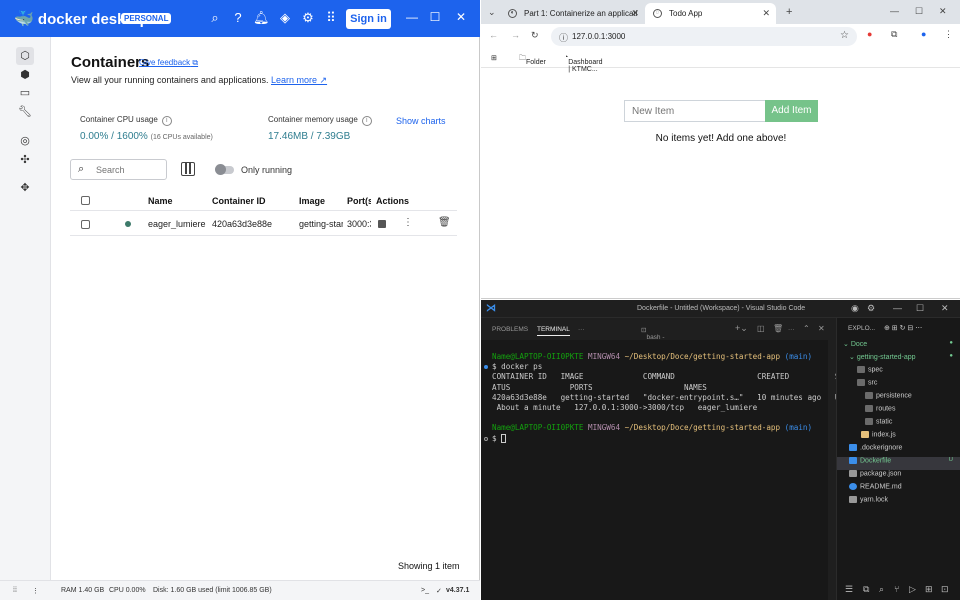  What do you see at coordinates (331, 18) in the screenshot?
I see `grid-icon: ⠿` at bounding box center [331, 18].